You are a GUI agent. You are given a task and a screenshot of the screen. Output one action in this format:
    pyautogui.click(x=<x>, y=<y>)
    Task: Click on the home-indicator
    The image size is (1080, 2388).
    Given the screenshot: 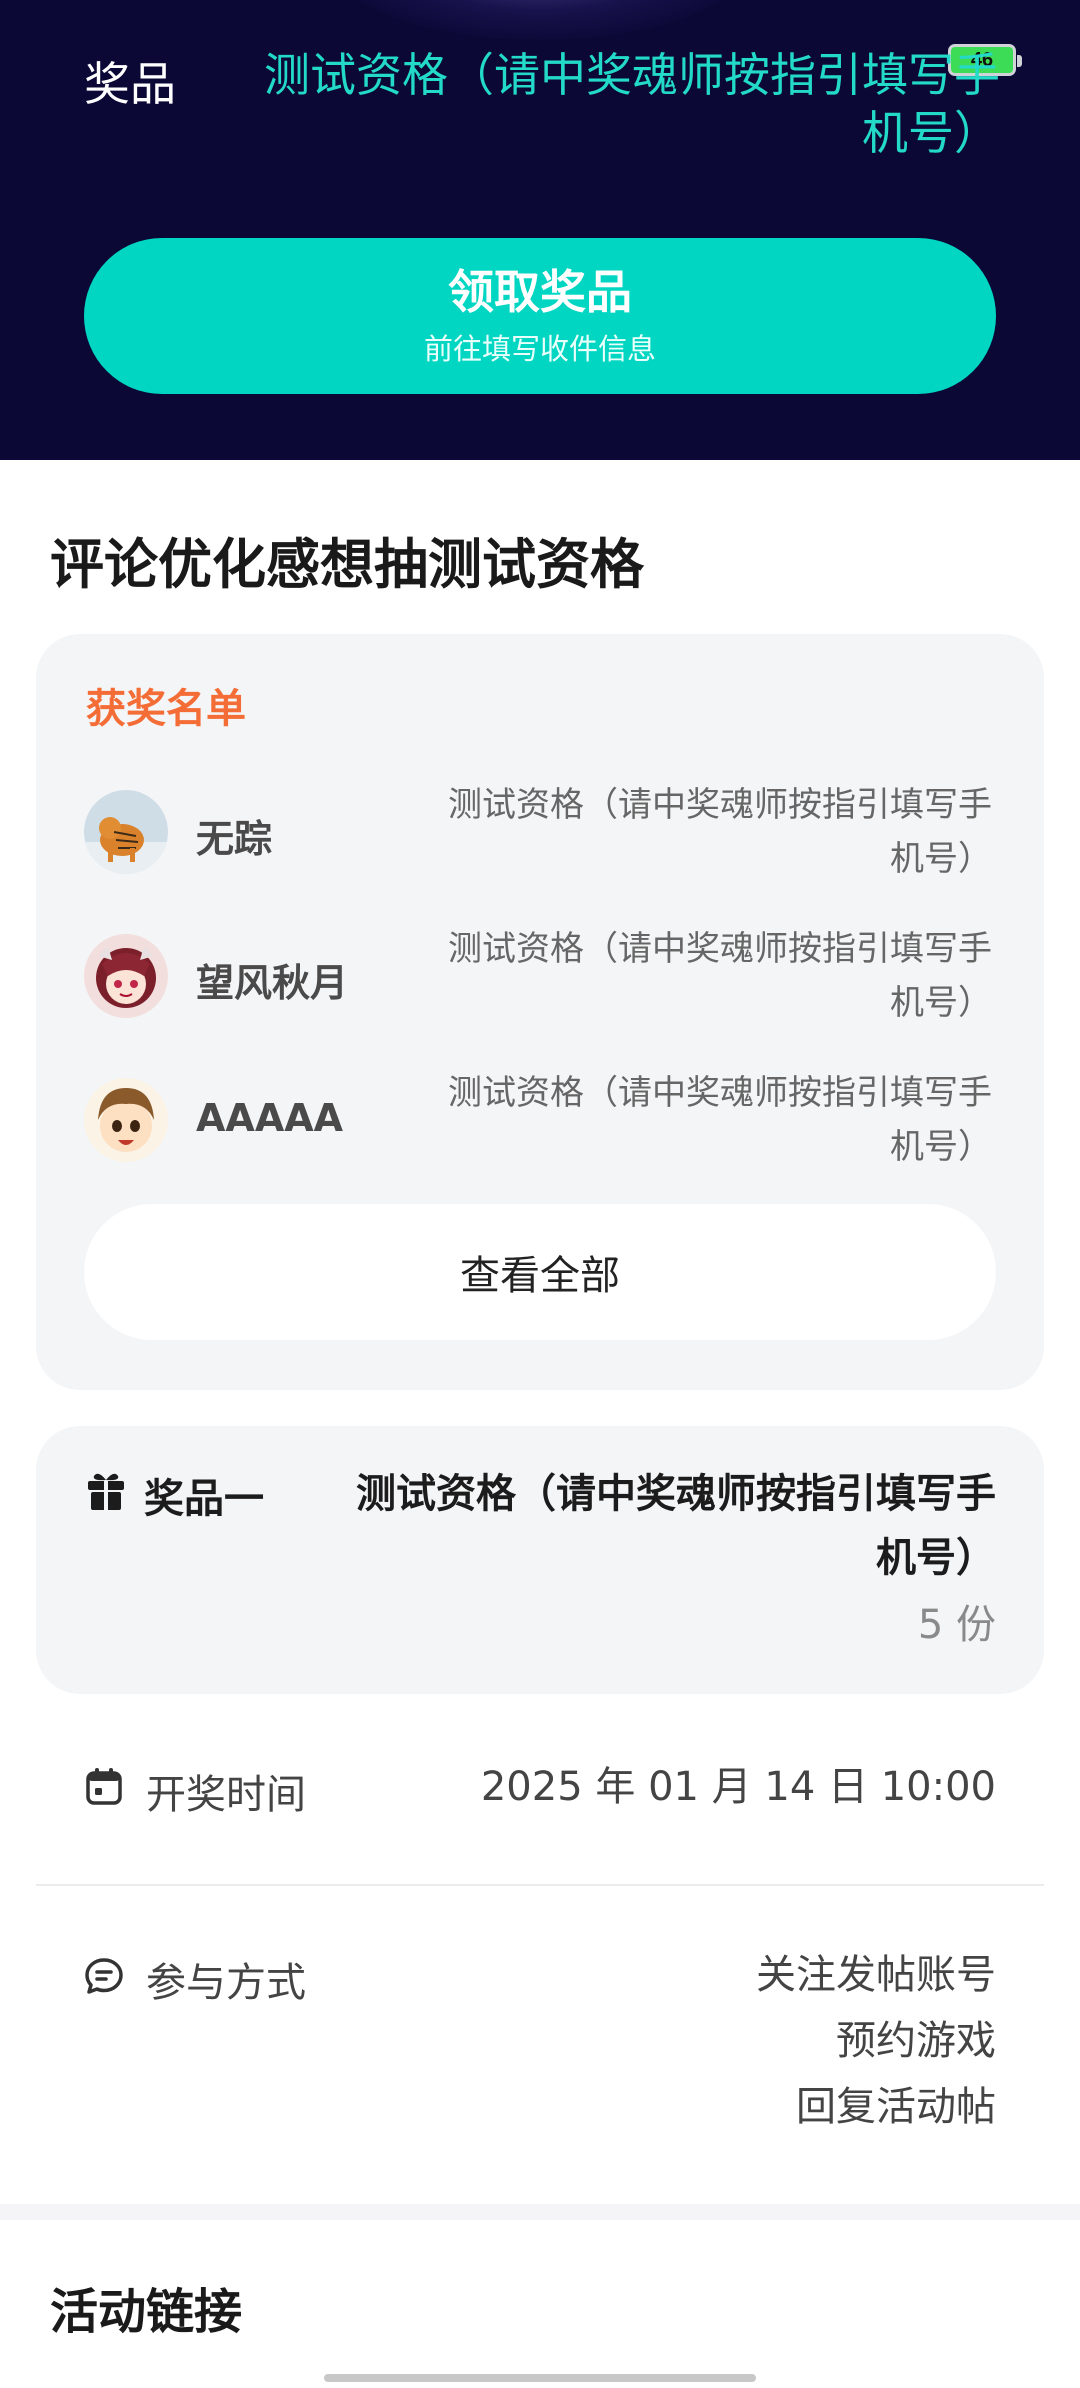 What is the action you would take?
    pyautogui.click(x=540, y=2378)
    